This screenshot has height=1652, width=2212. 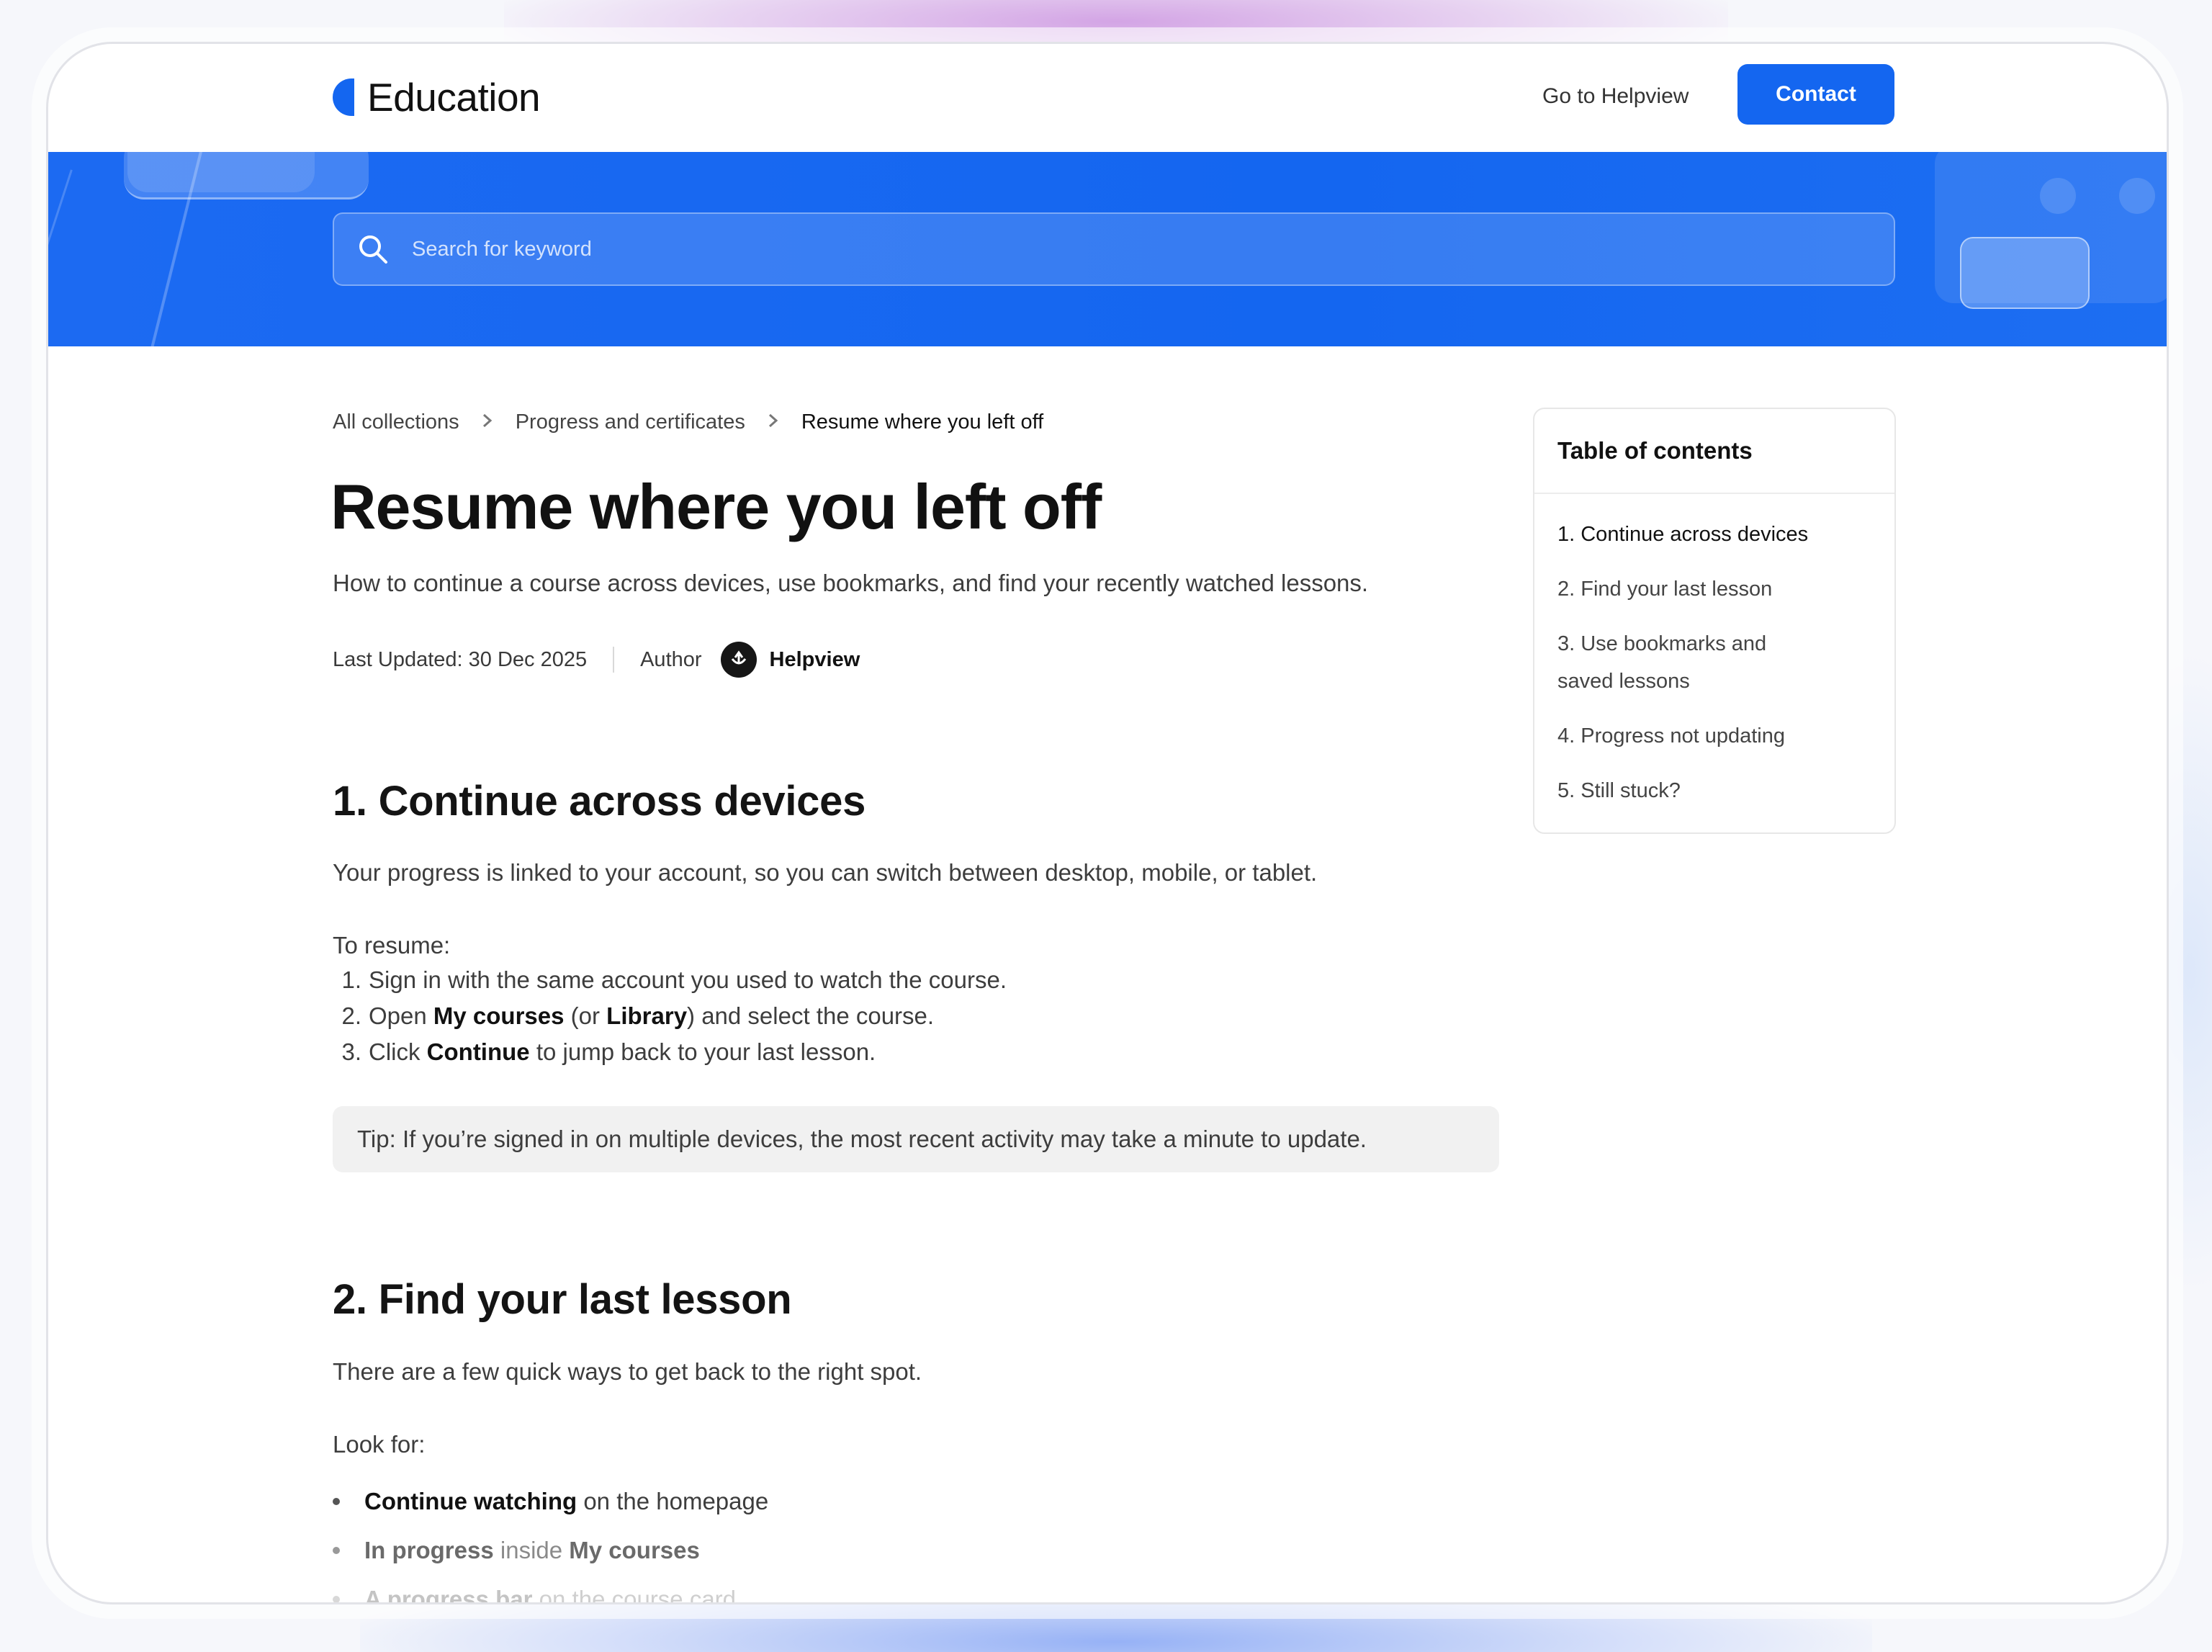 What do you see at coordinates (392, 945) in the screenshot?
I see `section1-lead: To resume:` at bounding box center [392, 945].